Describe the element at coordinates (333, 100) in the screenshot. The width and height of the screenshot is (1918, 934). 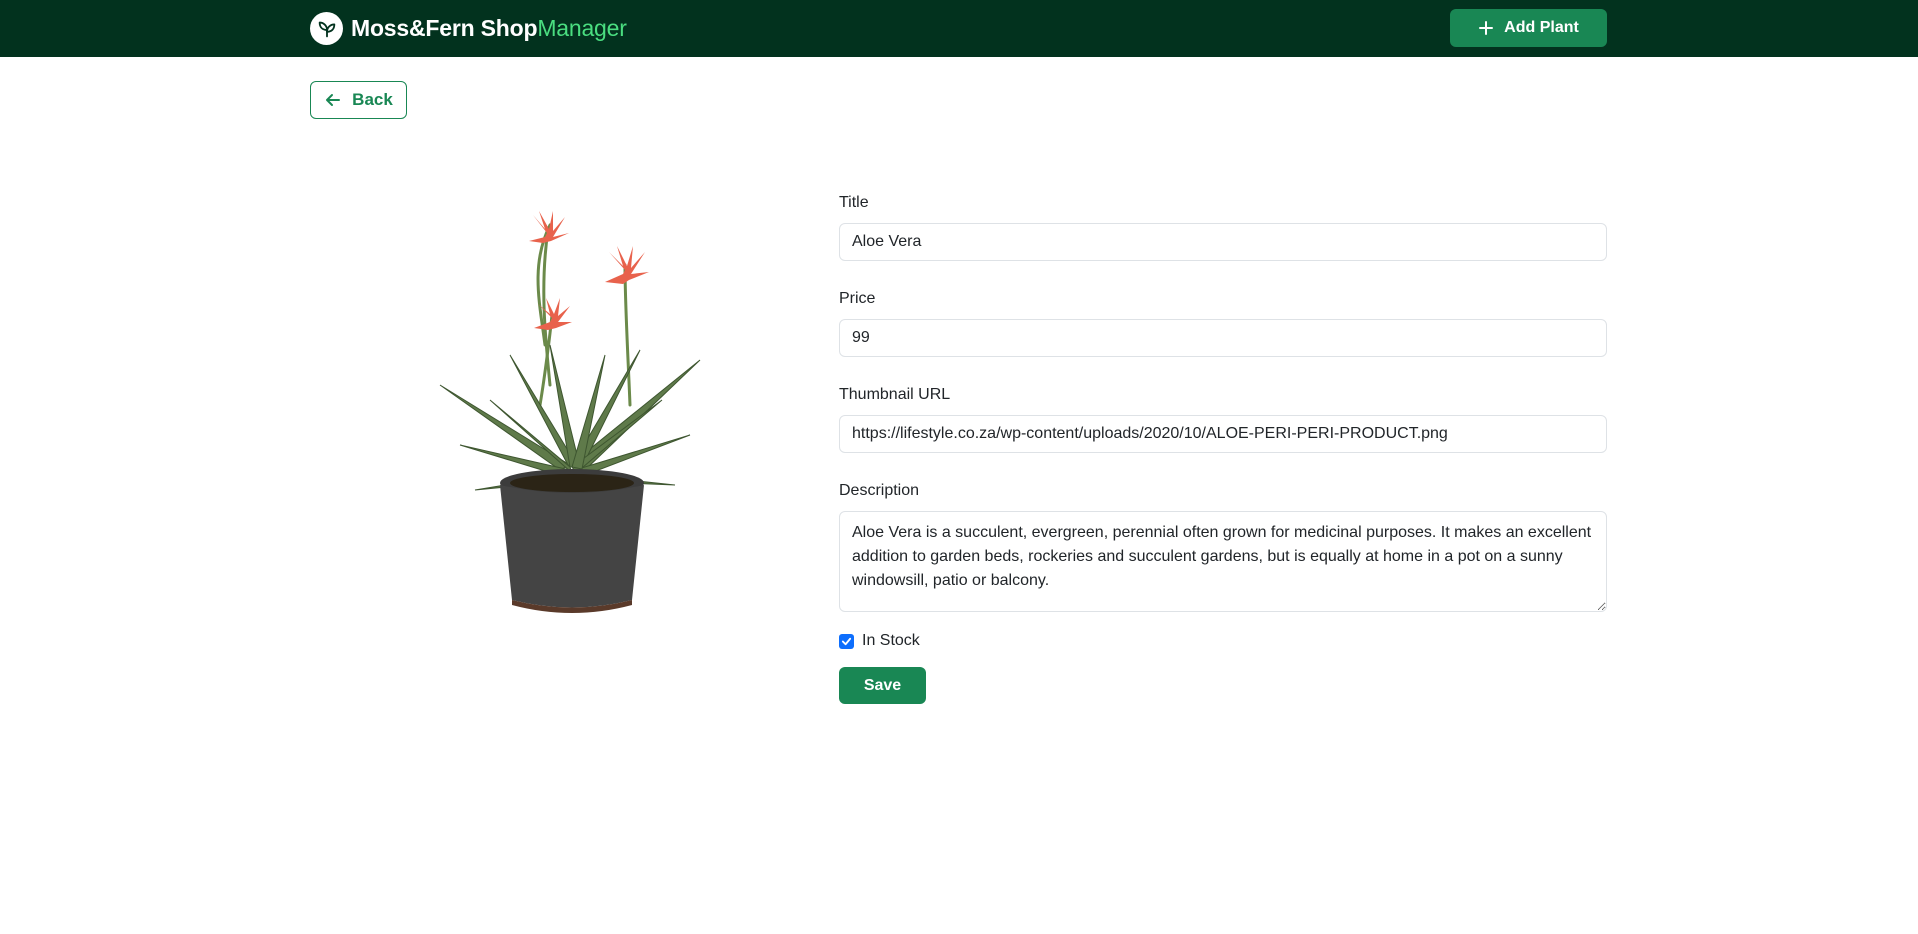
I see `arrow-left-icon` at that location.